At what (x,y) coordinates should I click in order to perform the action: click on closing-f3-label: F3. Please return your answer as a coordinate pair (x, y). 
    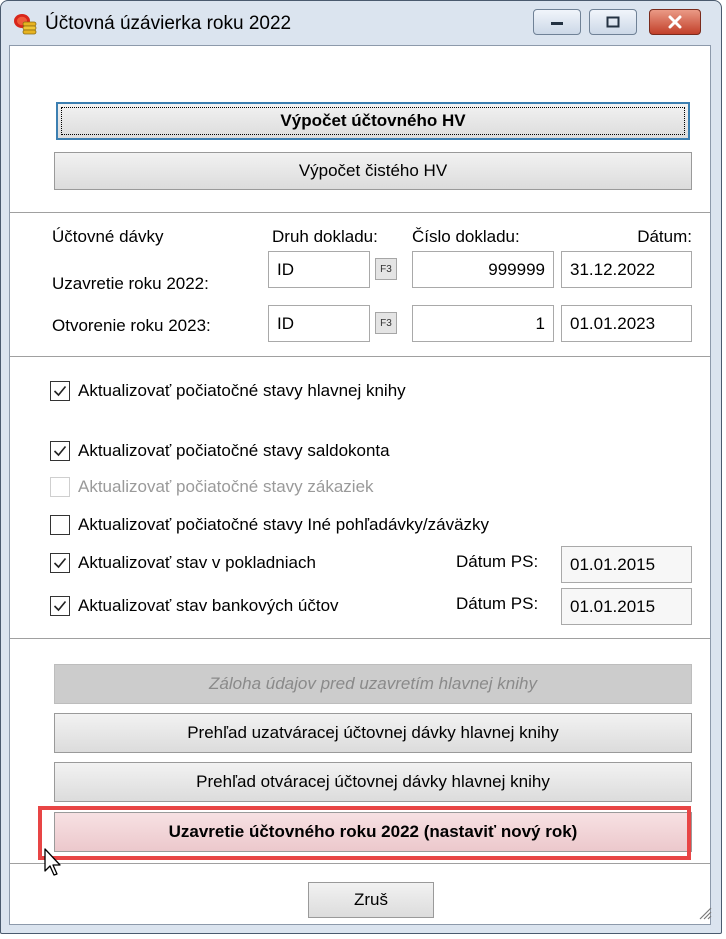
    Looking at the image, I should click on (386, 269).